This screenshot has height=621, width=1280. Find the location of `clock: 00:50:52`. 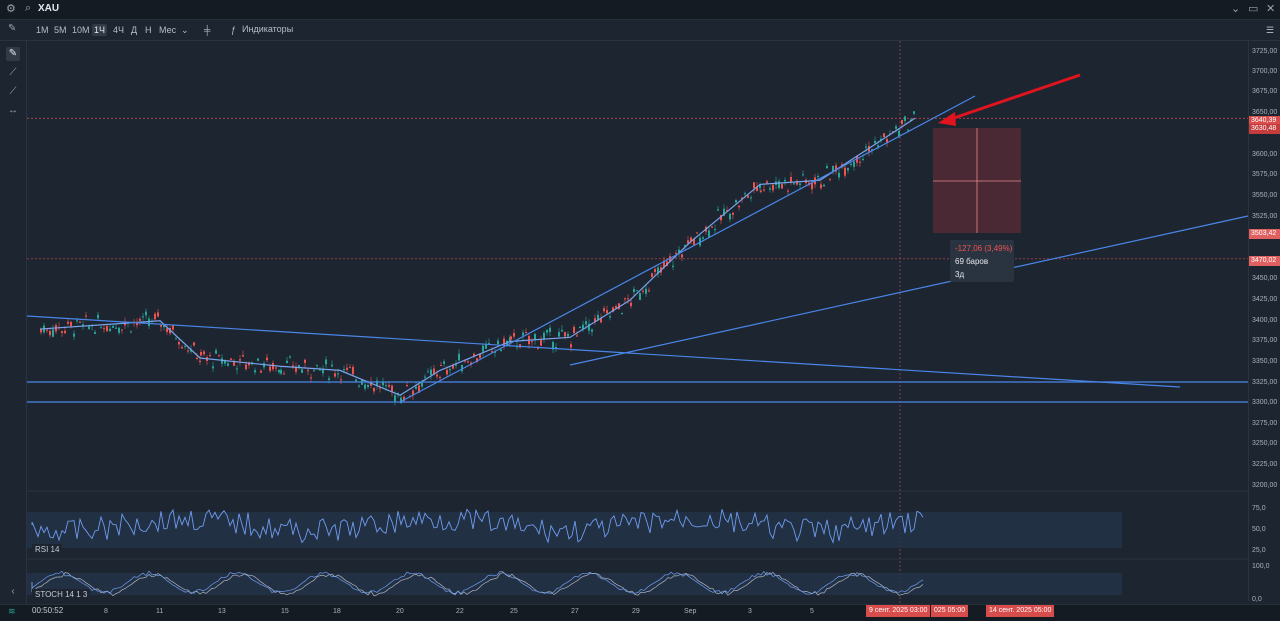

clock: 00:50:52 is located at coordinates (48, 610).